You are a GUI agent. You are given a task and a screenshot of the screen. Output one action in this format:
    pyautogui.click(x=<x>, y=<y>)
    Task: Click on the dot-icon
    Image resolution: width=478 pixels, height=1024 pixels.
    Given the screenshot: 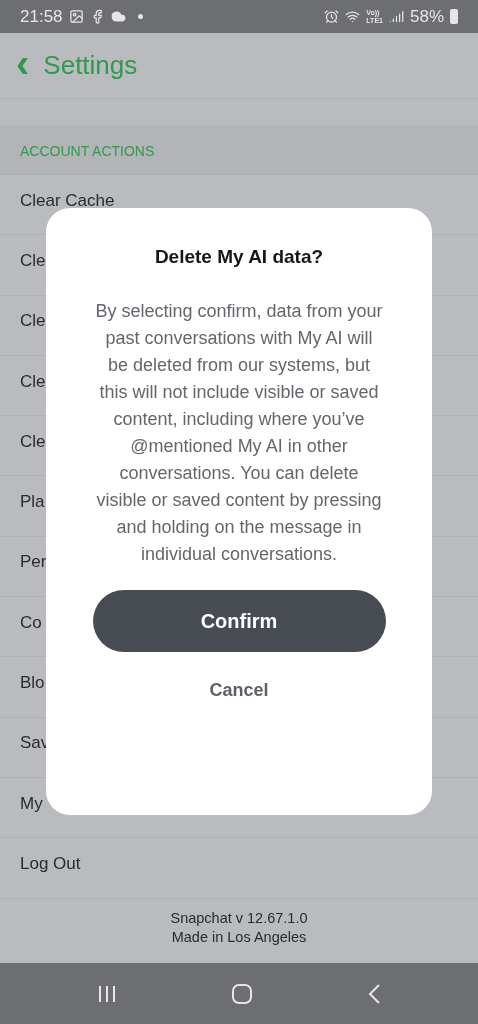 What is the action you would take?
    pyautogui.click(x=140, y=16)
    